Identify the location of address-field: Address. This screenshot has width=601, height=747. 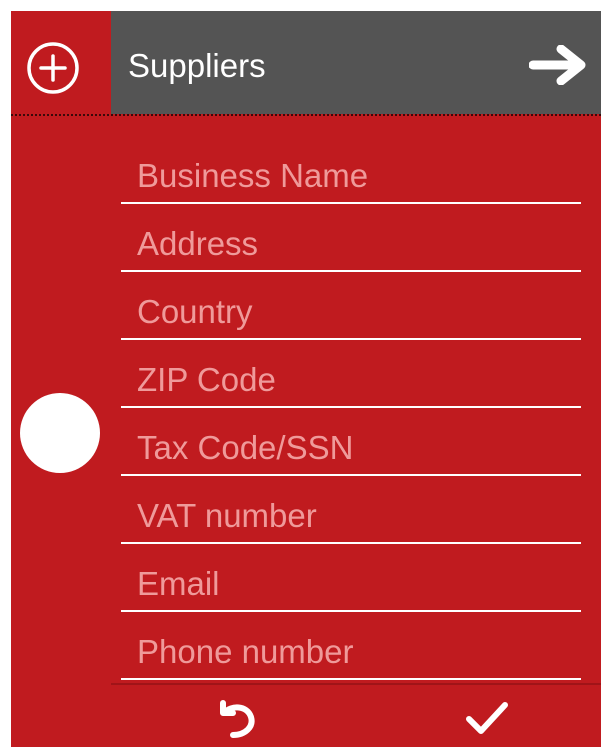
(351, 240).